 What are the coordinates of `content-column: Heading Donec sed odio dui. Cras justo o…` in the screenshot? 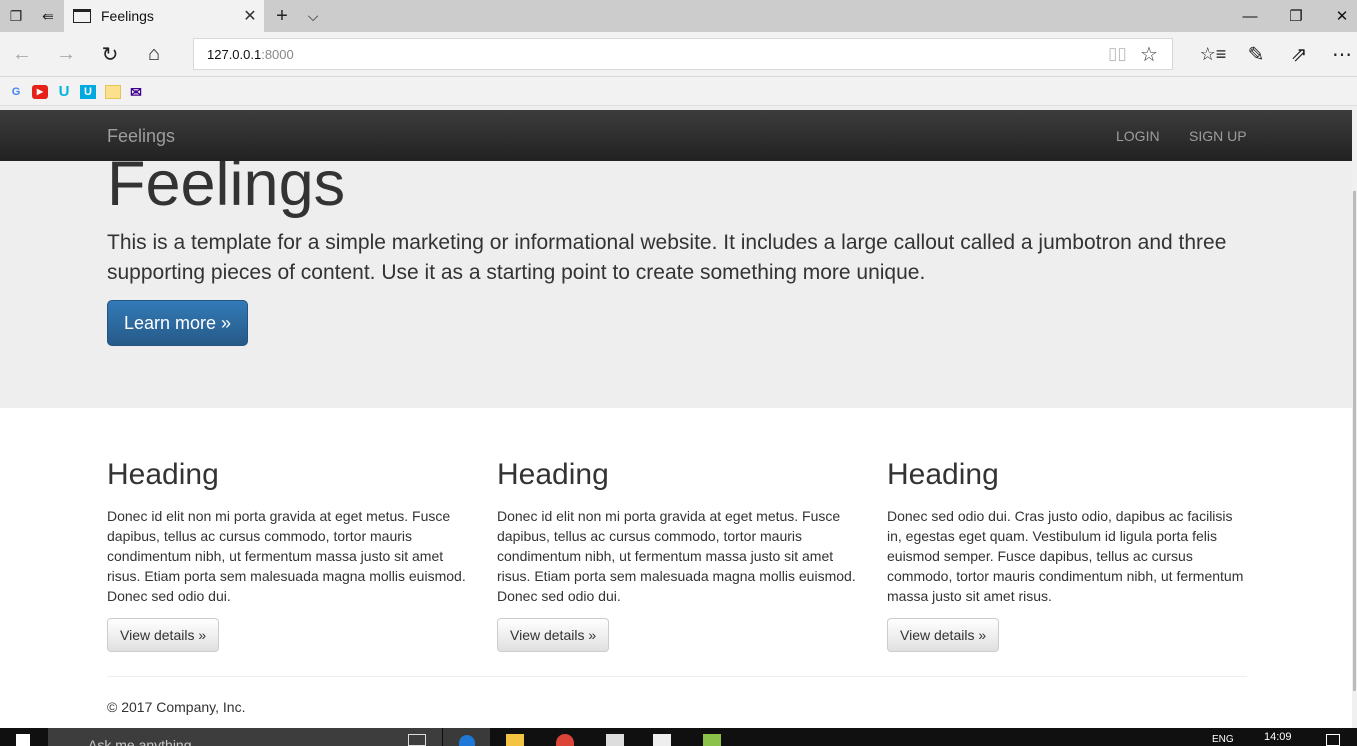 It's located at (1067, 555).